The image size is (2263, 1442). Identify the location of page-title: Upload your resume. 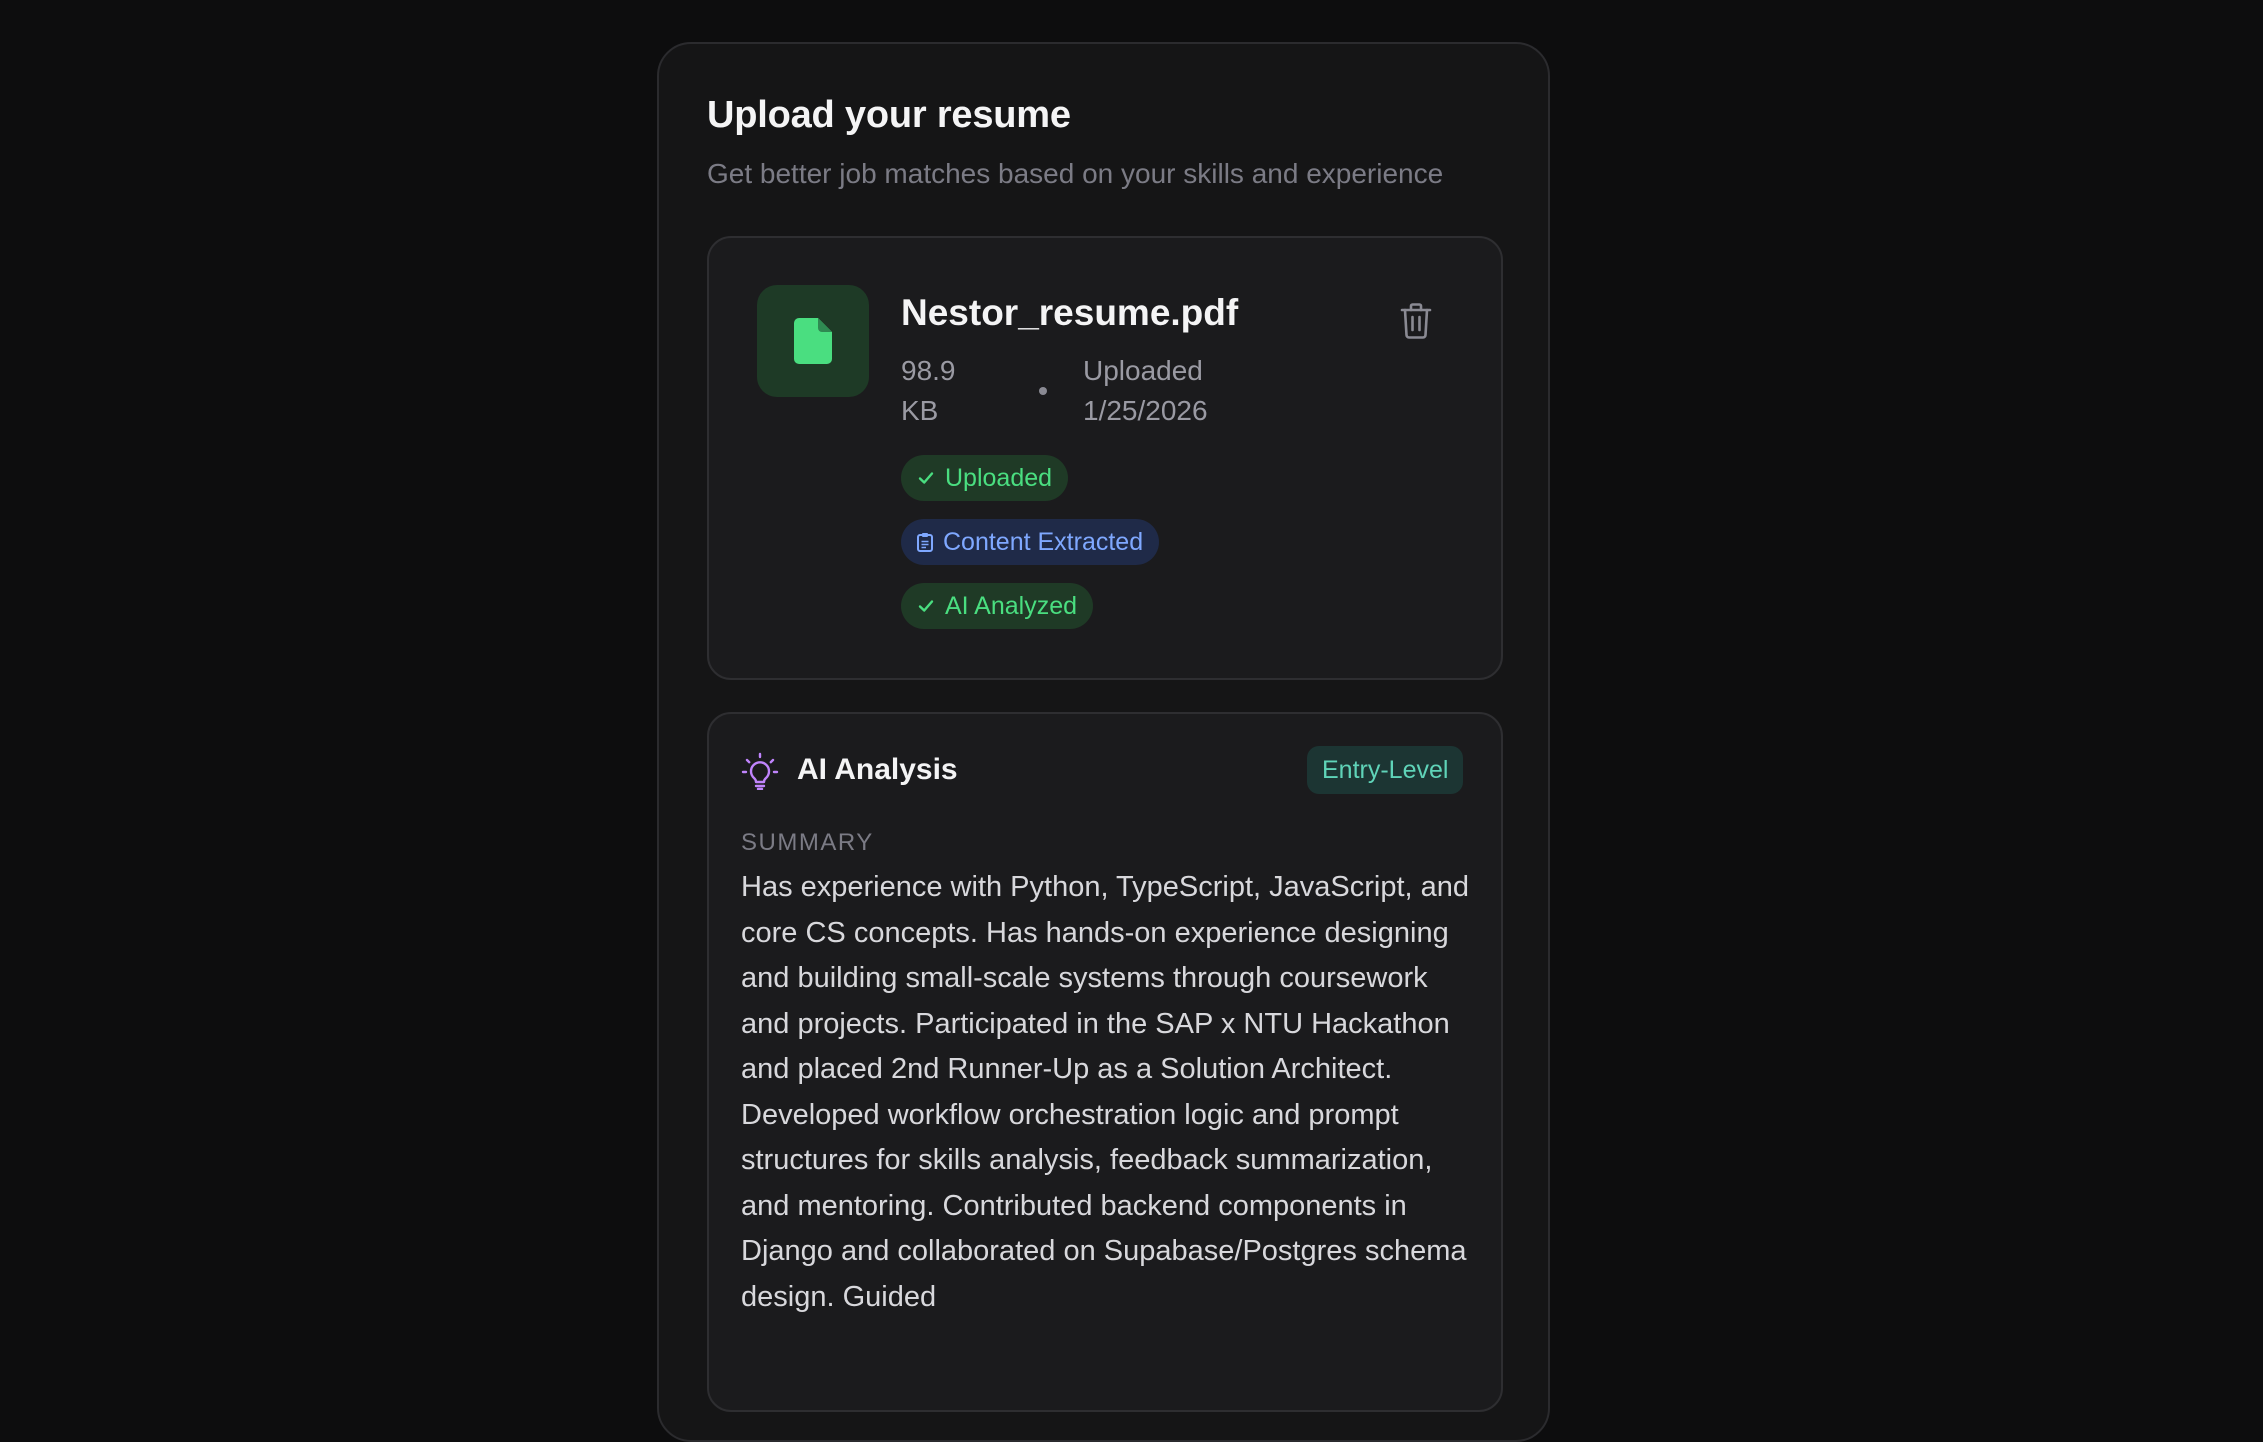
(889, 115).